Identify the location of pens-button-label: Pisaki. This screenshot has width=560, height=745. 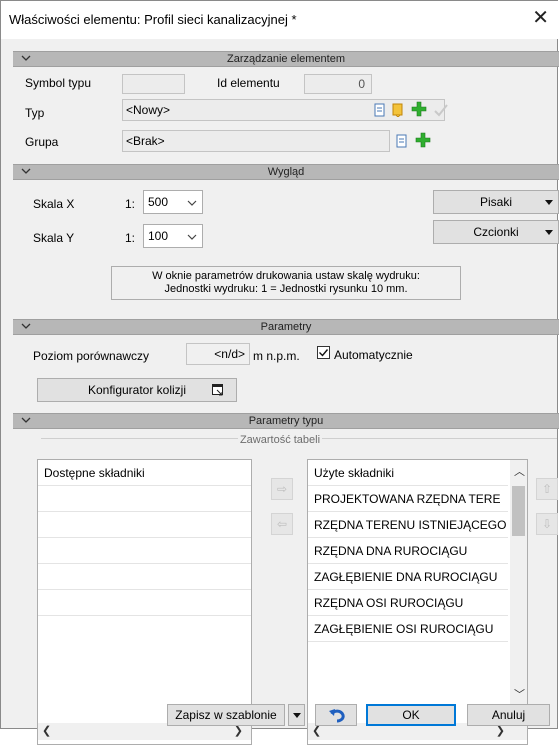
(495, 202).